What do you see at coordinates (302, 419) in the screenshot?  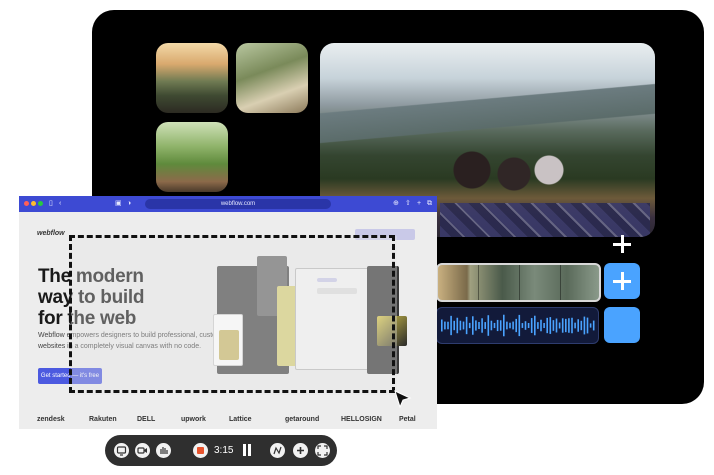 I see `logo-getaround: getaround` at bounding box center [302, 419].